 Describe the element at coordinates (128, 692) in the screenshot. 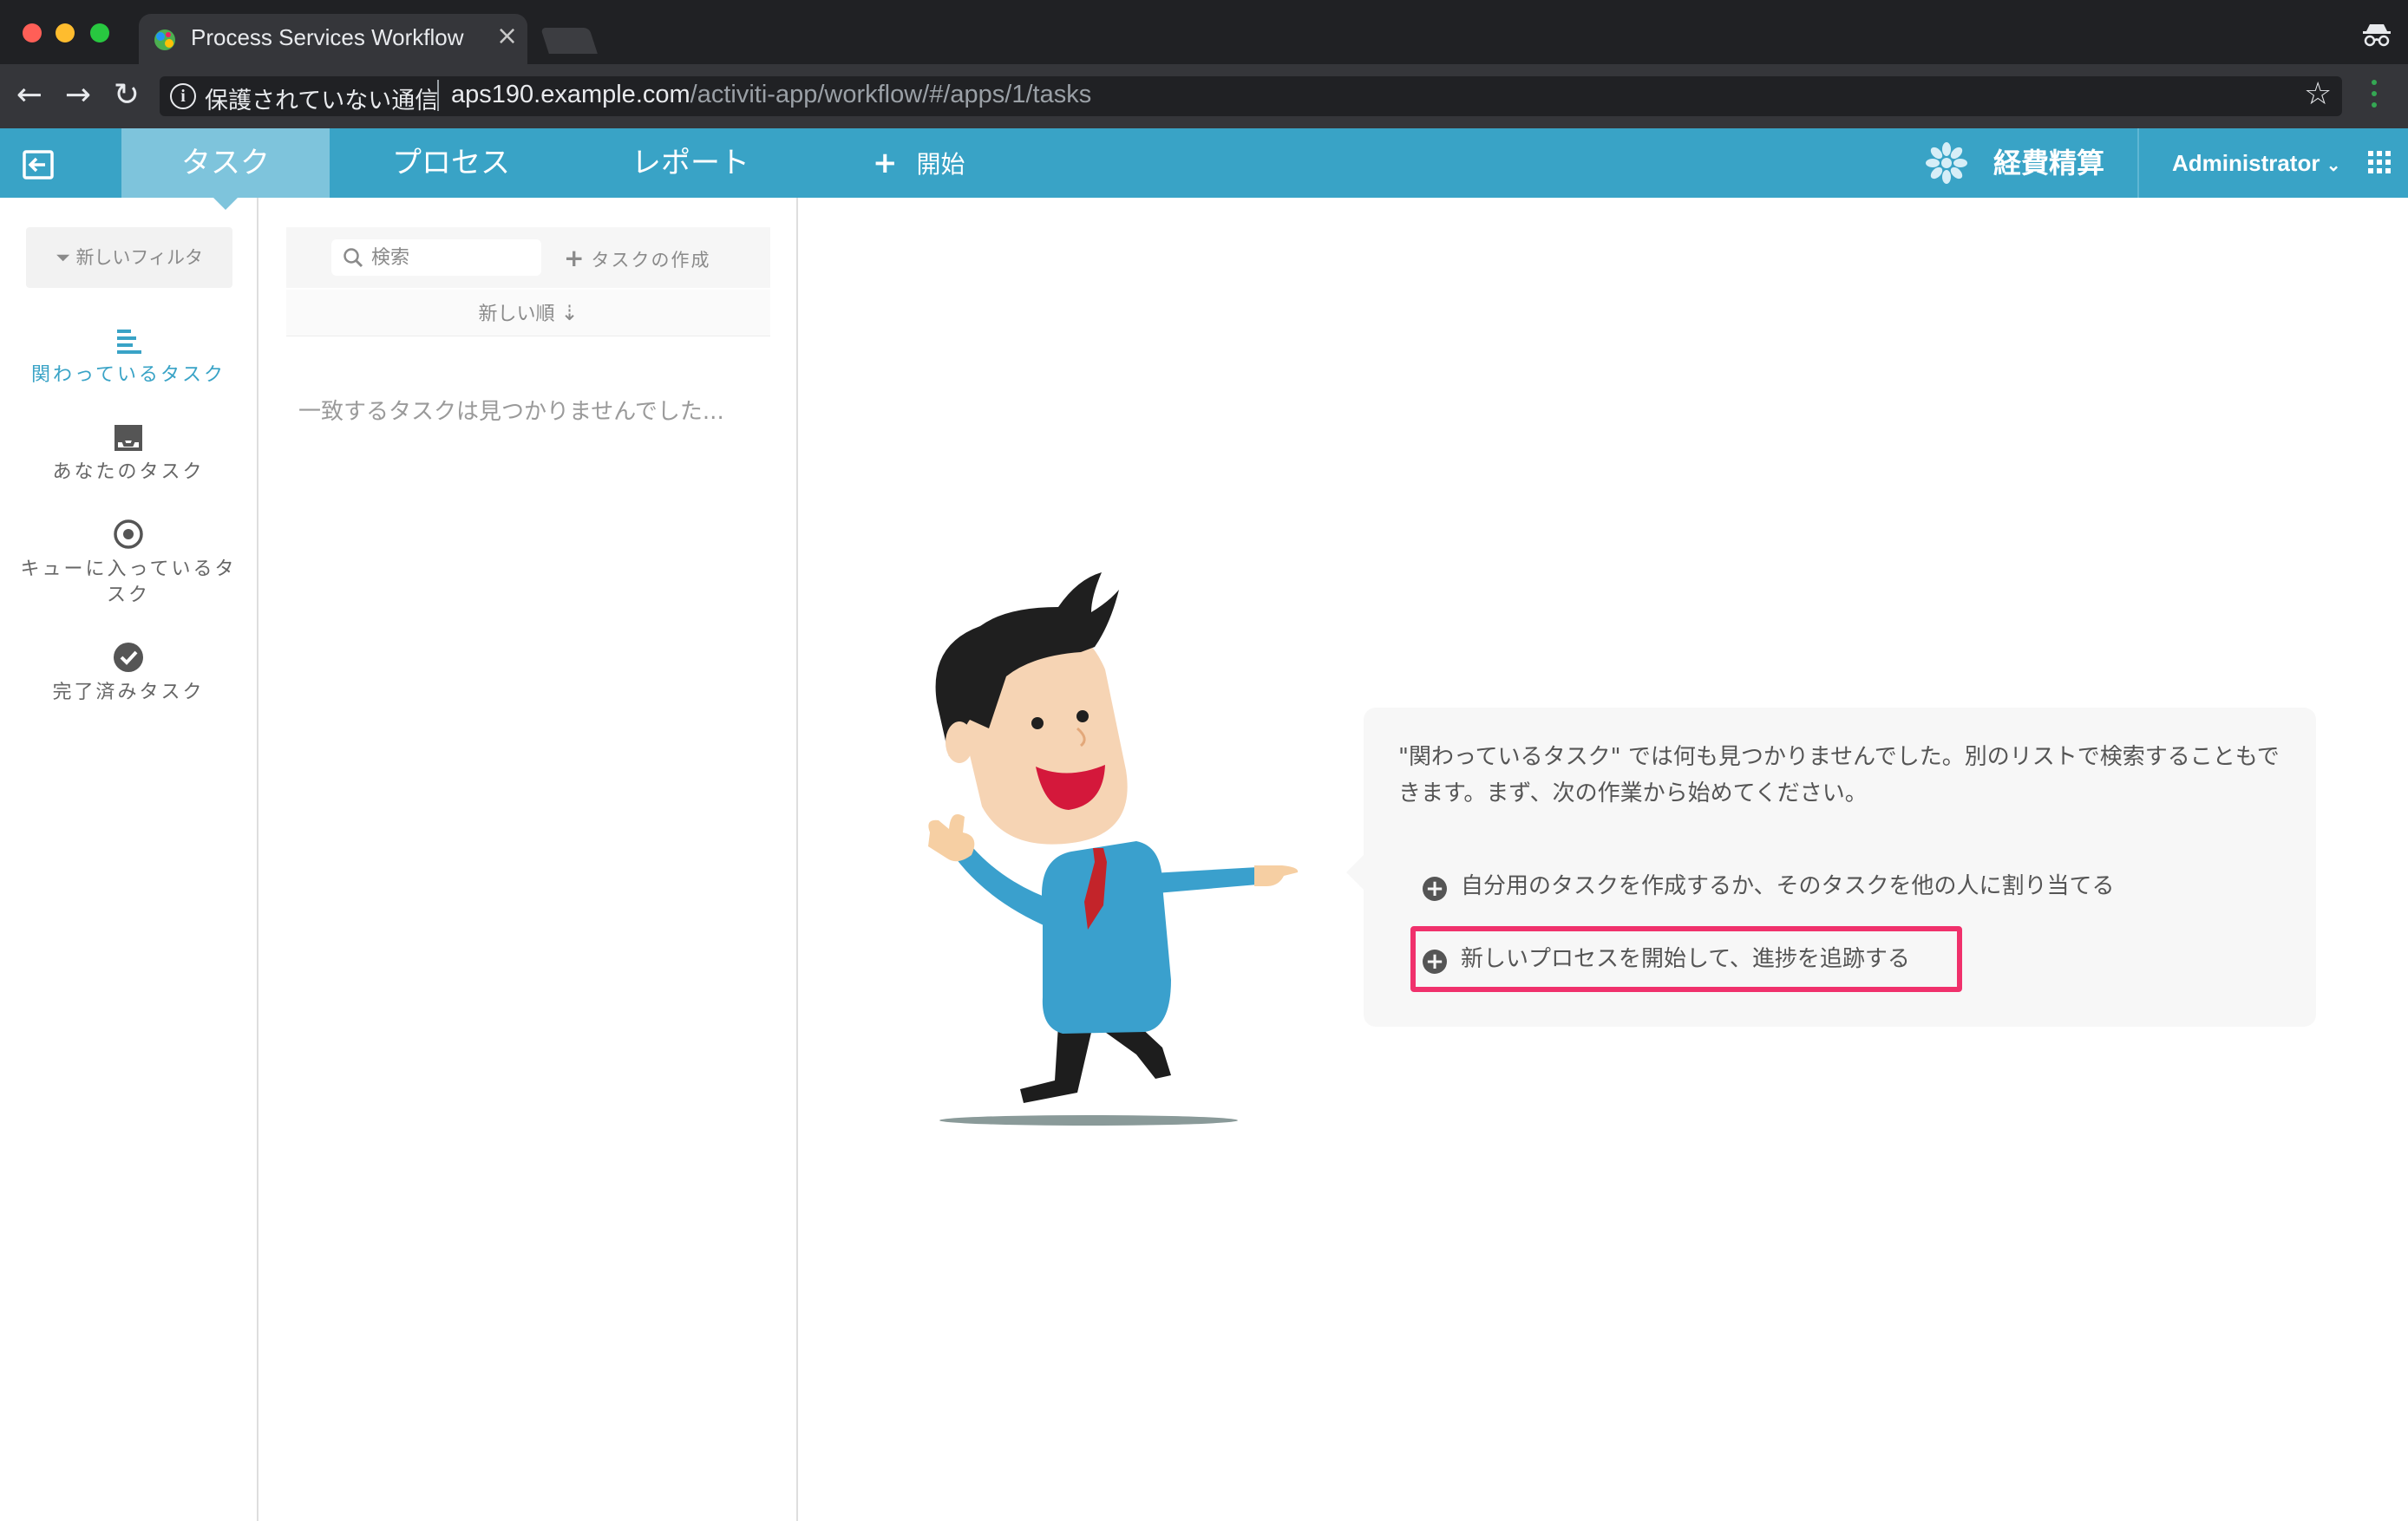

I see `filter-label: 完了済みタスク` at that location.